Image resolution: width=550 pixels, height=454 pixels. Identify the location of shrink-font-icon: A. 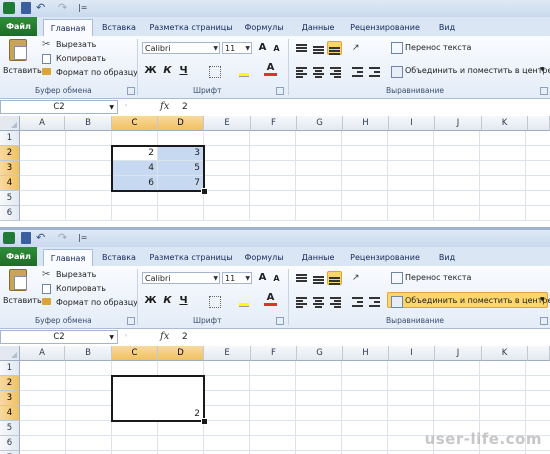
(276, 279).